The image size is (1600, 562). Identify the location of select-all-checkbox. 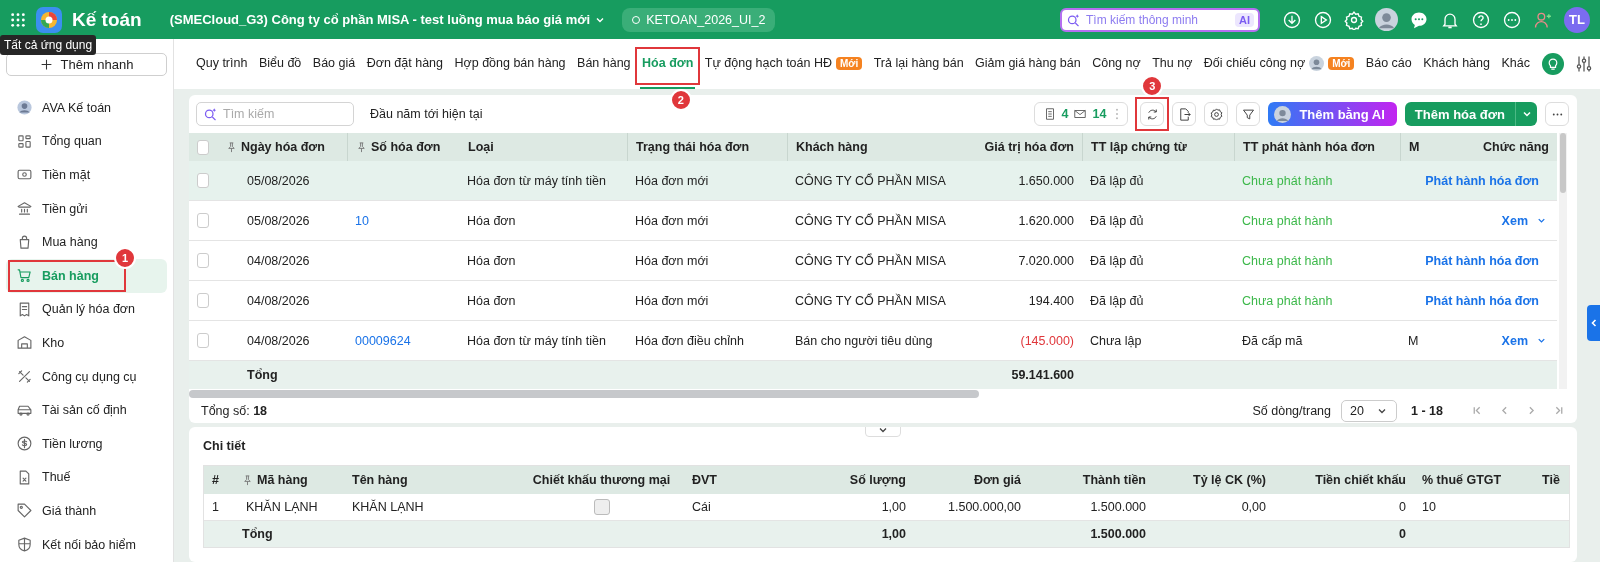
(203, 147).